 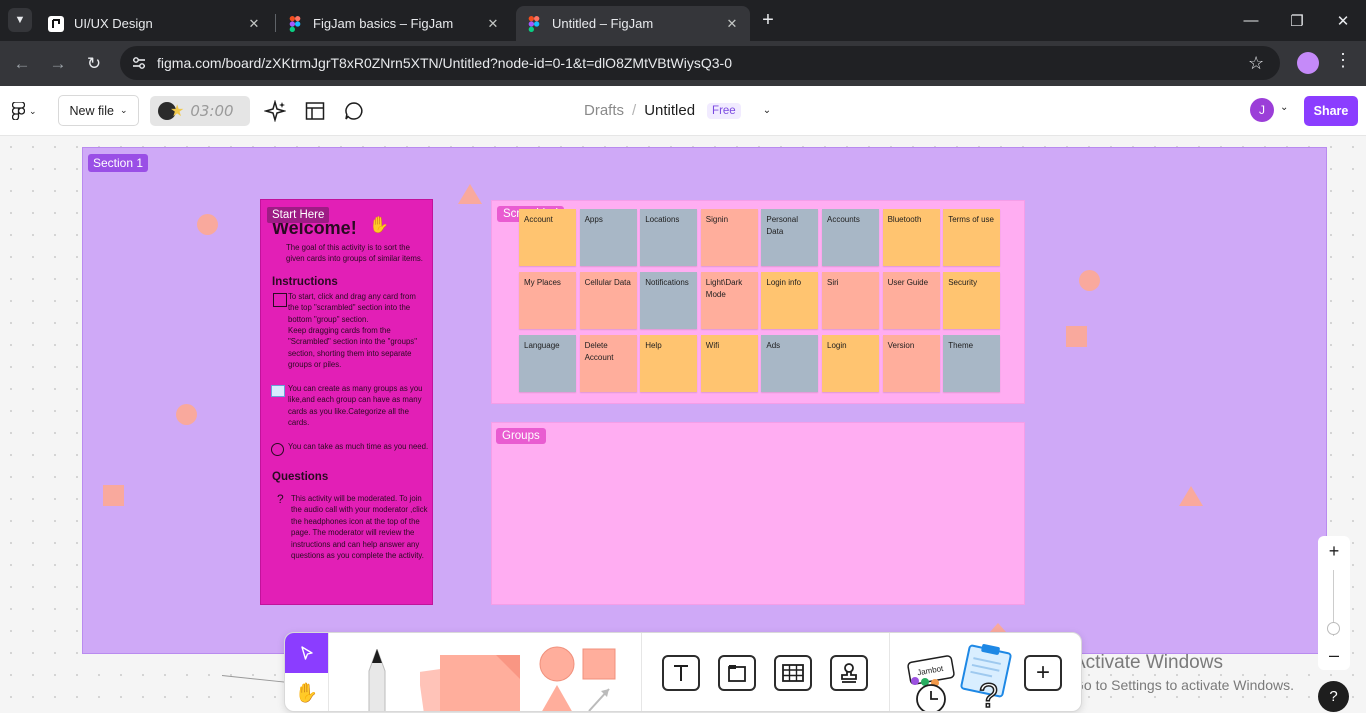 What do you see at coordinates (253, 679) in the screenshot?
I see `connector-line` at bounding box center [253, 679].